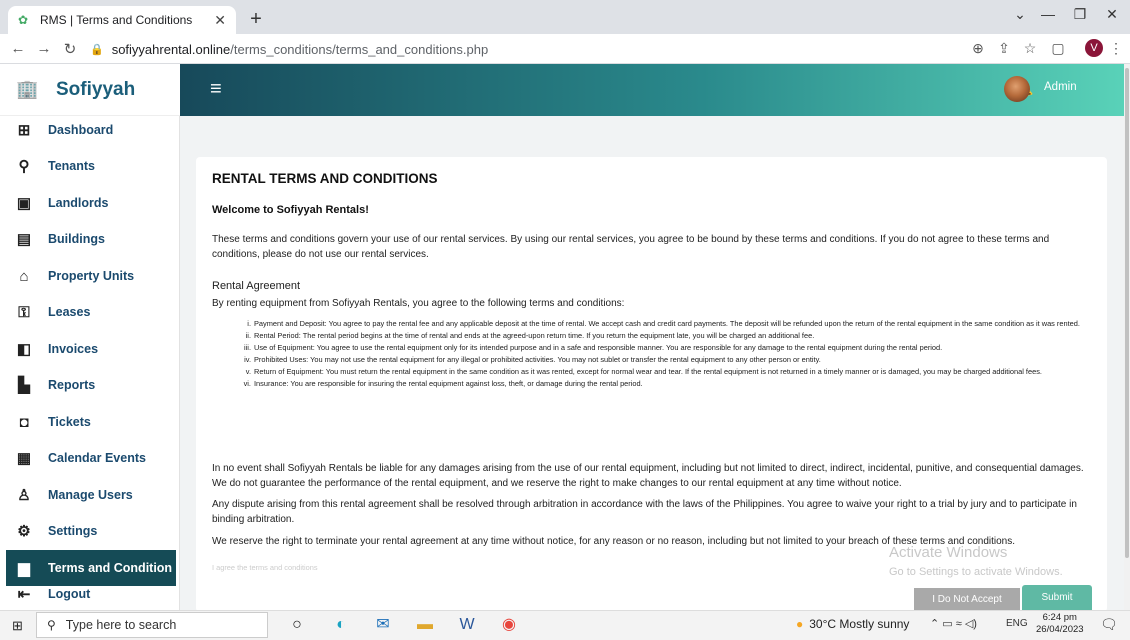  What do you see at coordinates (1127, 313) in the screenshot?
I see `scrollbar-thumb` at bounding box center [1127, 313].